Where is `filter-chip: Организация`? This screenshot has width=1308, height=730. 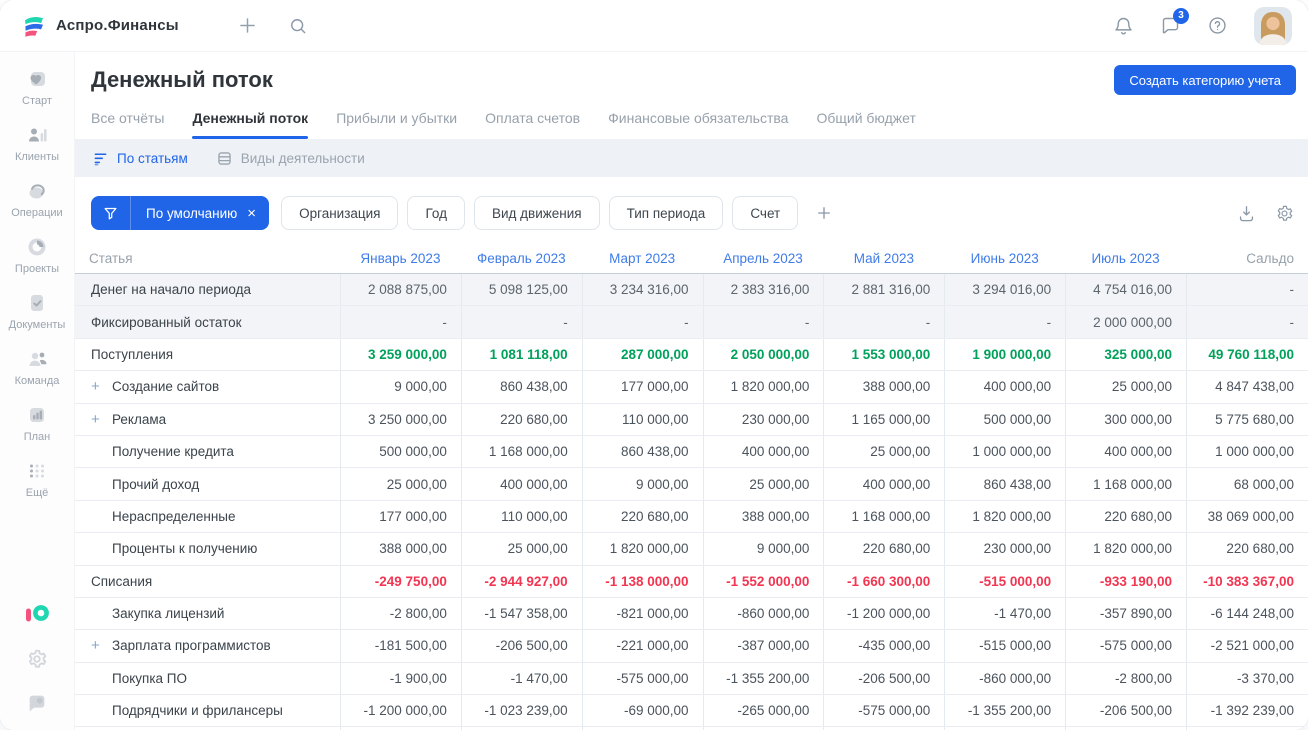 filter-chip: Организация is located at coordinates (340, 213).